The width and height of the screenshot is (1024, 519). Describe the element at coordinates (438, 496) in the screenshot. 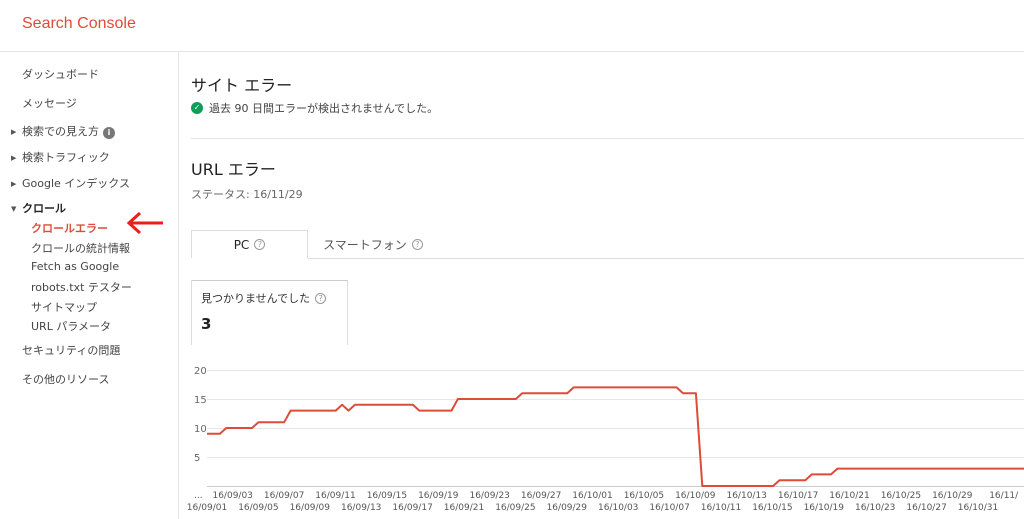

I see `x-tick-label: 16/09/19` at that location.